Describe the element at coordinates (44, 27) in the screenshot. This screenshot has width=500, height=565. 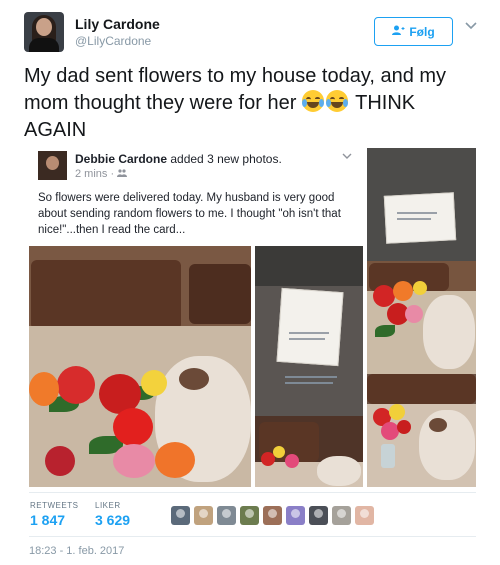
I see `avatar-face` at that location.